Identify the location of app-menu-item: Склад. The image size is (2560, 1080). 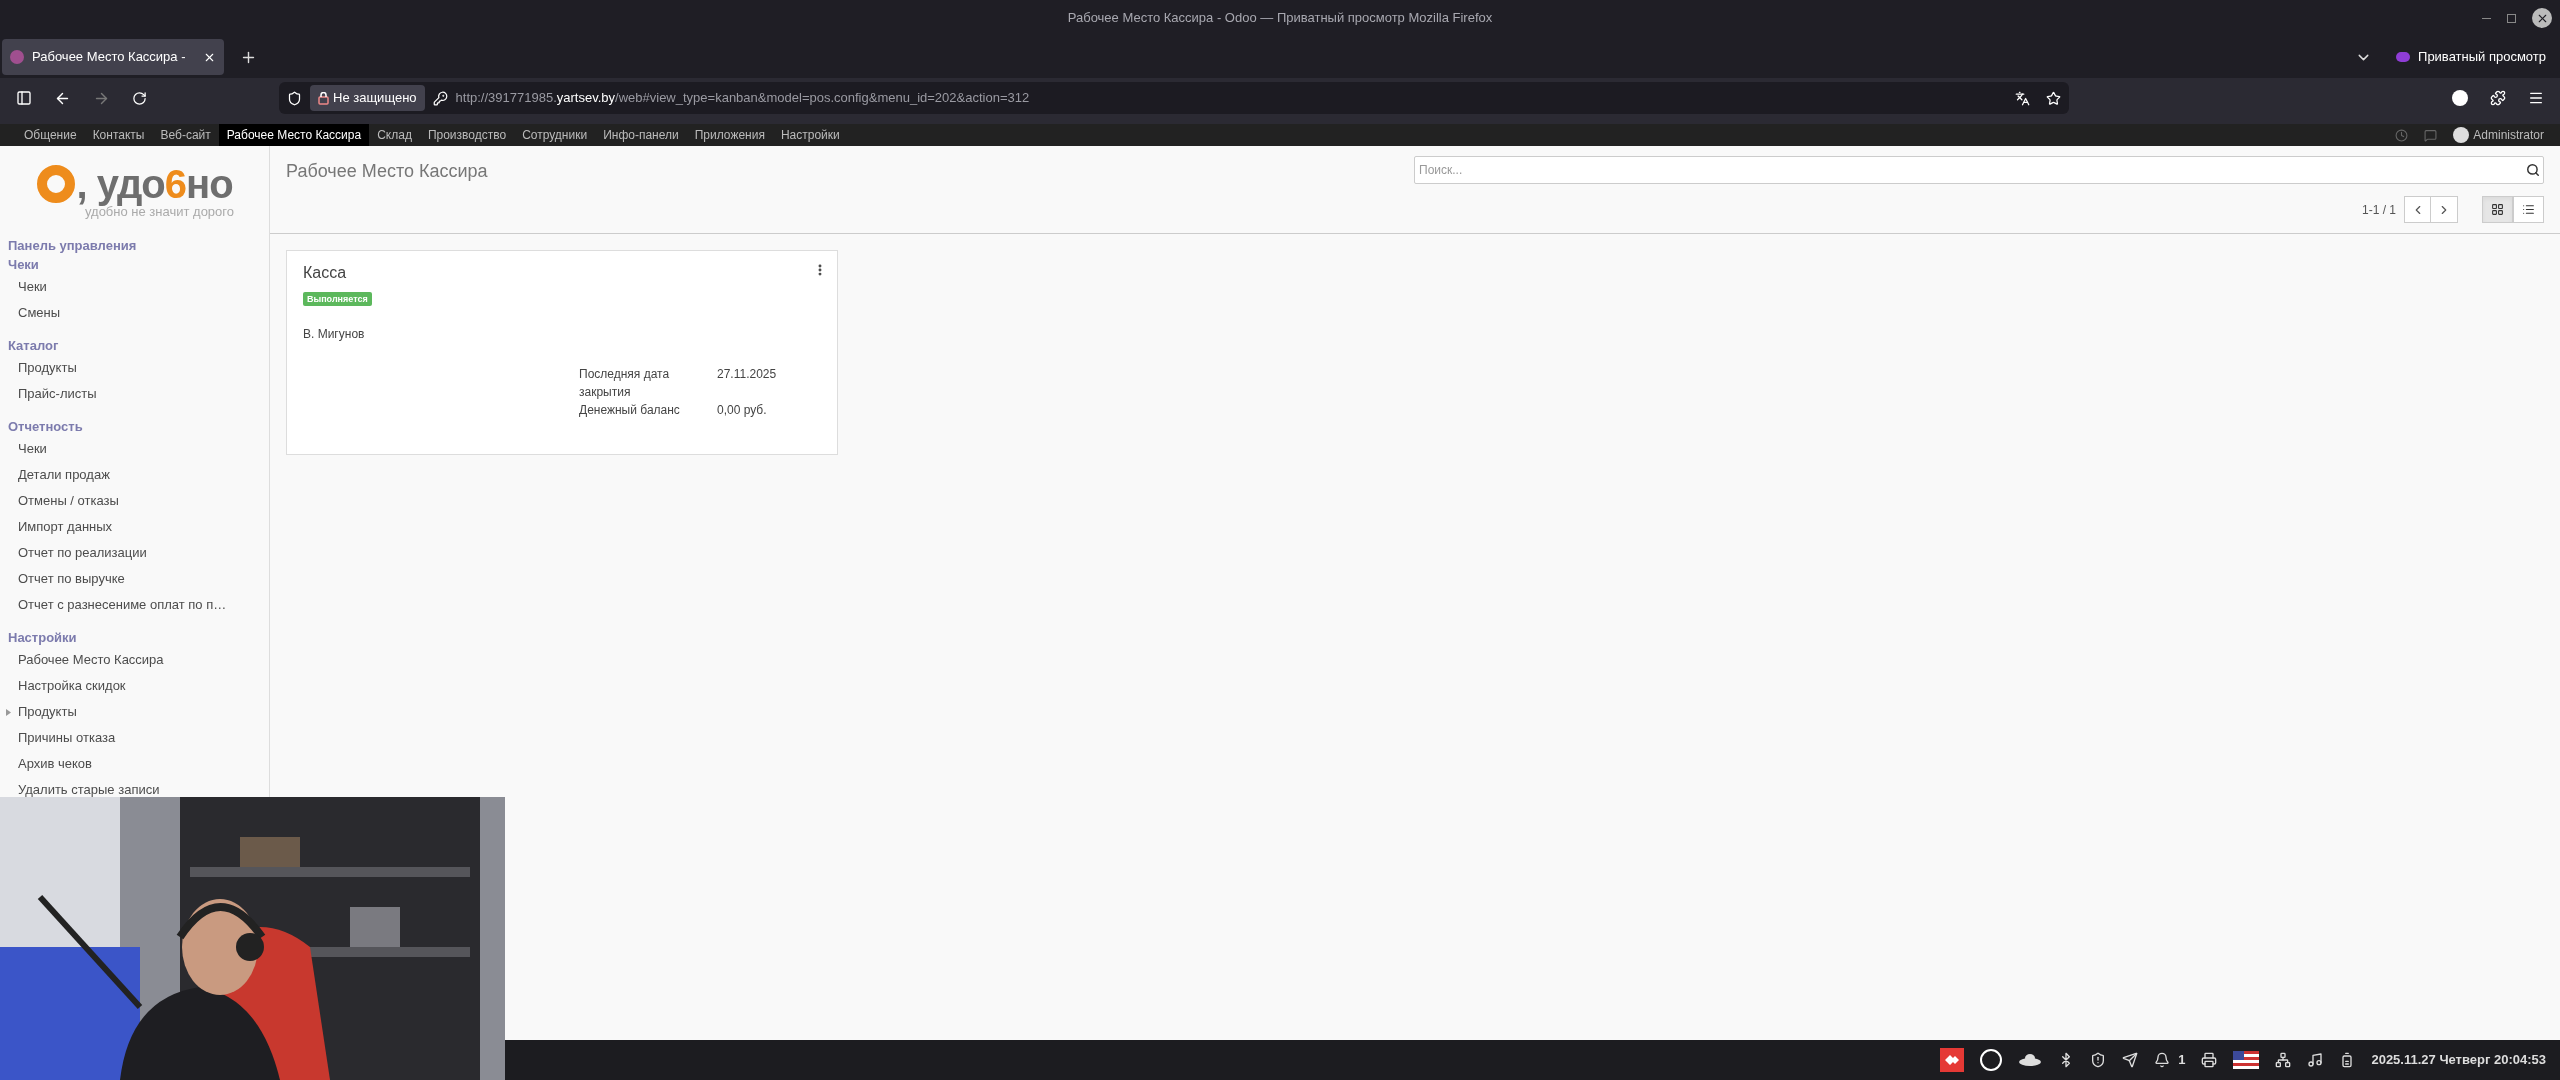
(394, 135).